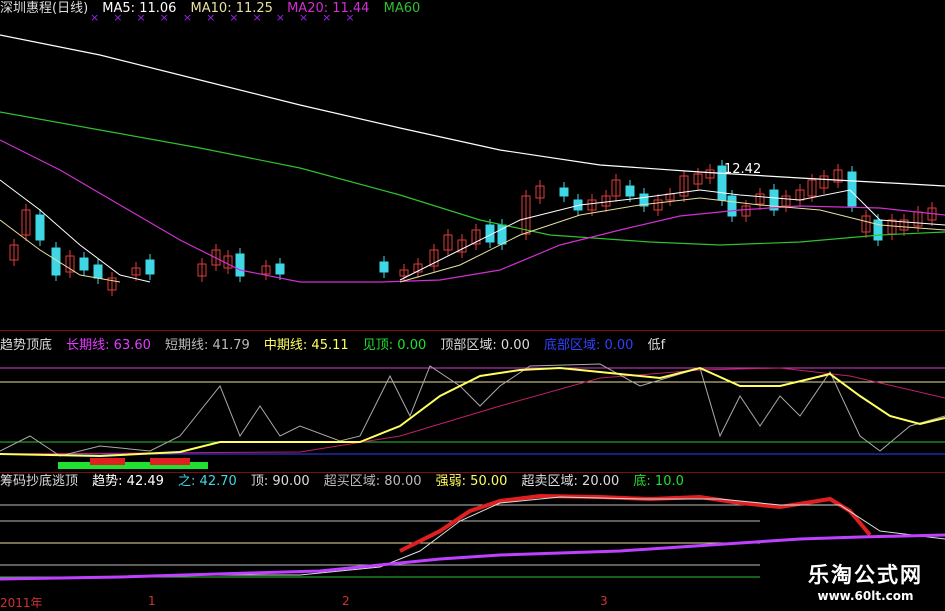 This screenshot has width=945, height=611. I want to click on time-axis: 2011年 1 2 3, so click(472, 602).